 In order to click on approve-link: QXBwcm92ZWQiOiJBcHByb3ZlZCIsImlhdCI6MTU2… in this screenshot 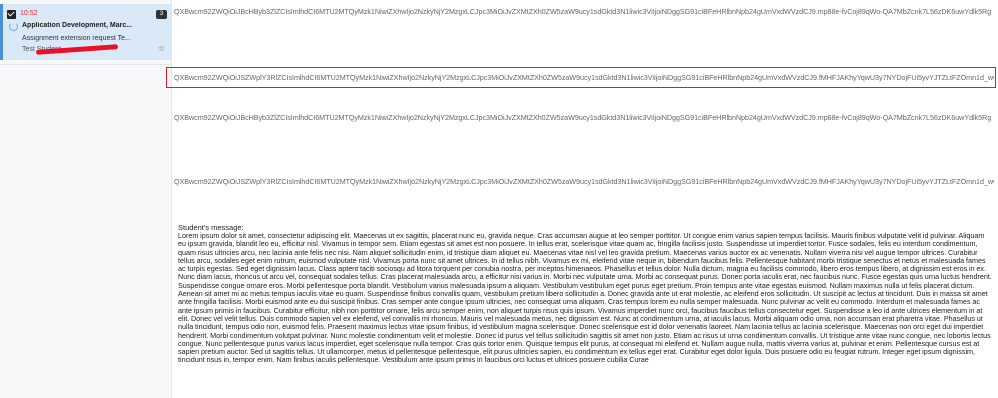, I will do `click(584, 11)`.